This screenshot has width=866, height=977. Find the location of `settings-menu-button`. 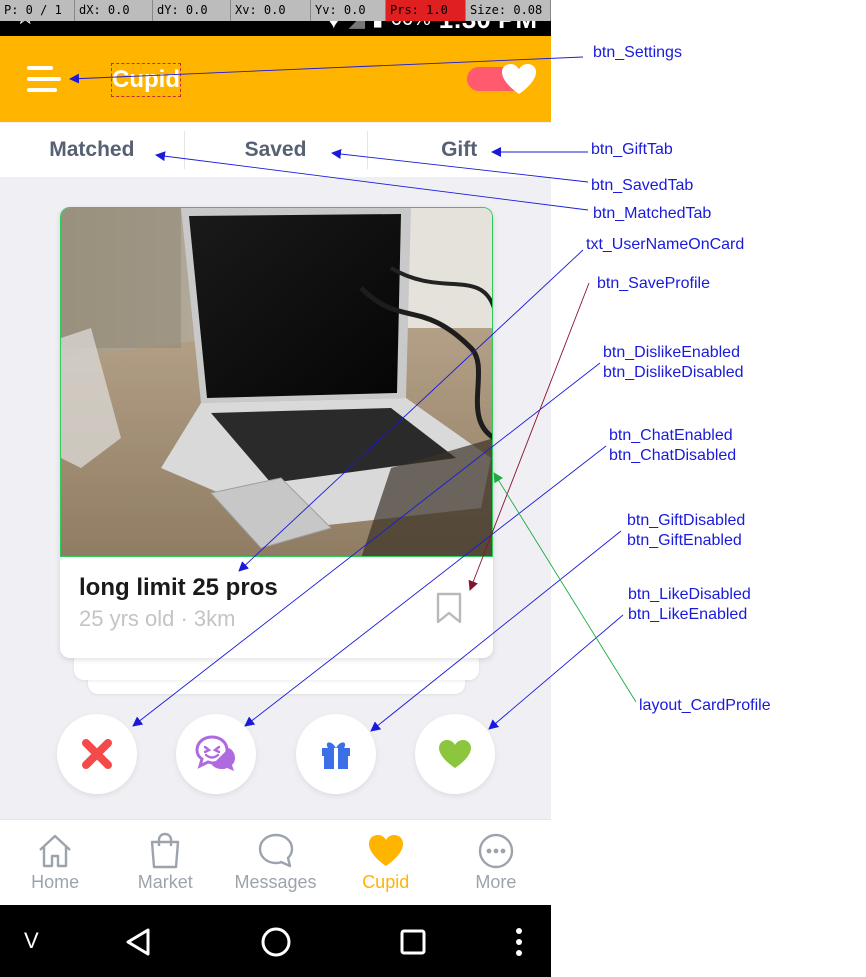

settings-menu-button is located at coordinates (44, 79).